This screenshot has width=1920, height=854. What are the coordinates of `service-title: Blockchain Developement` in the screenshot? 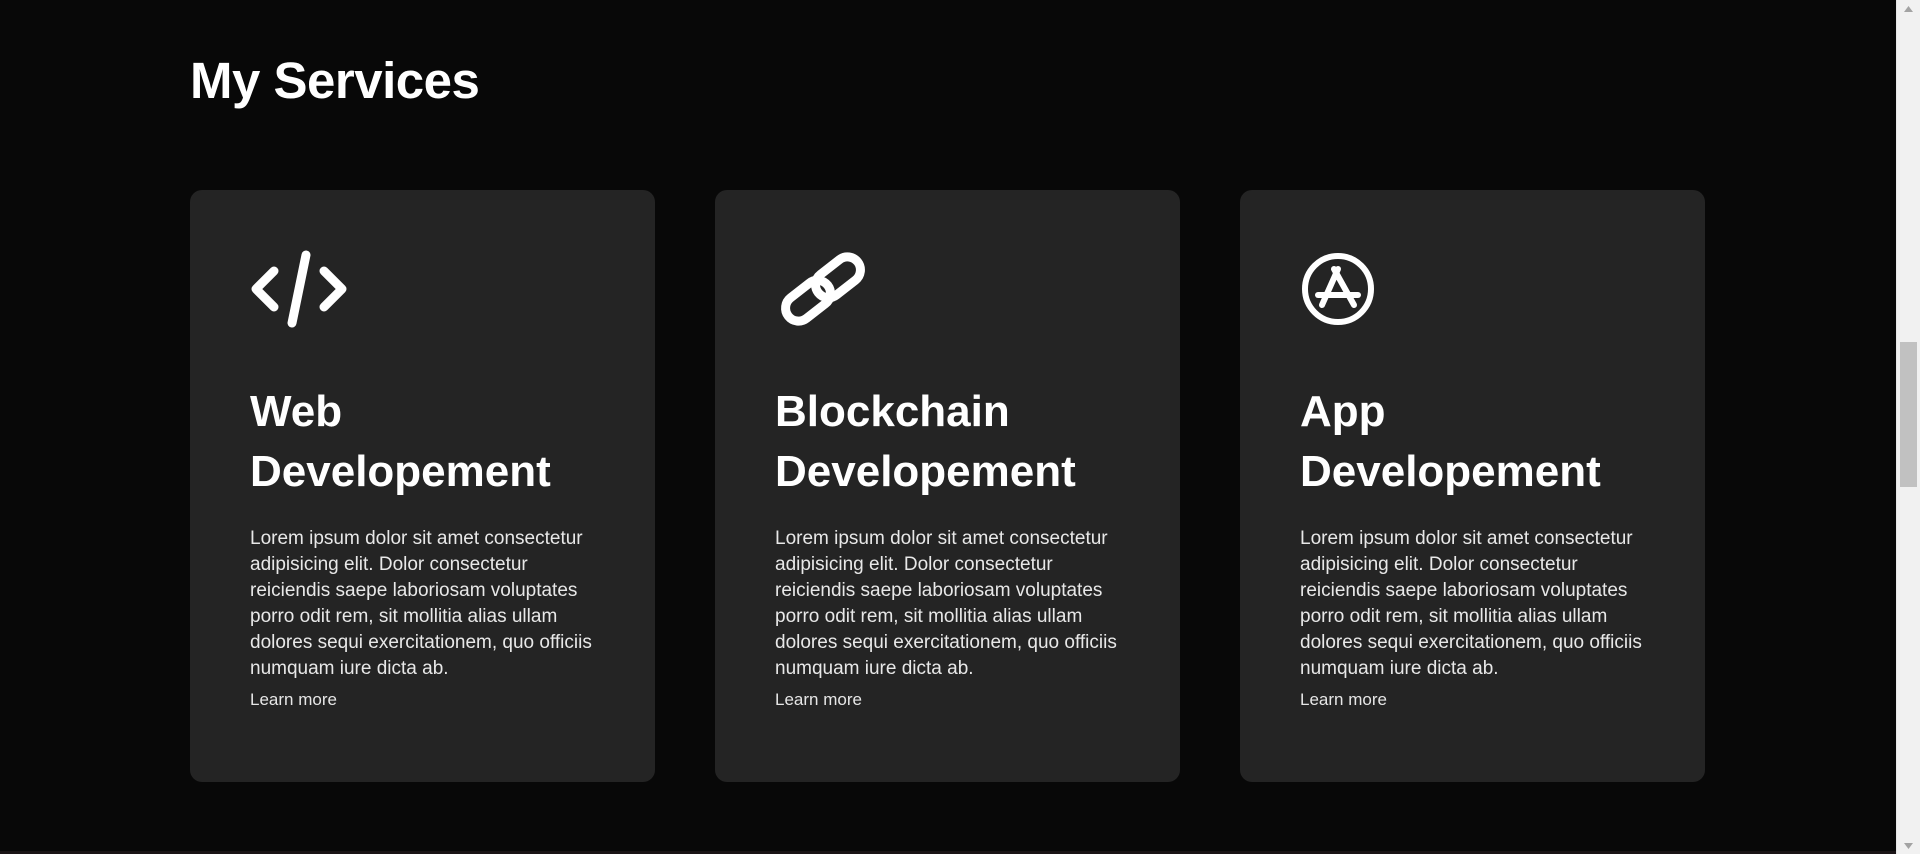 It's located at (952, 442).